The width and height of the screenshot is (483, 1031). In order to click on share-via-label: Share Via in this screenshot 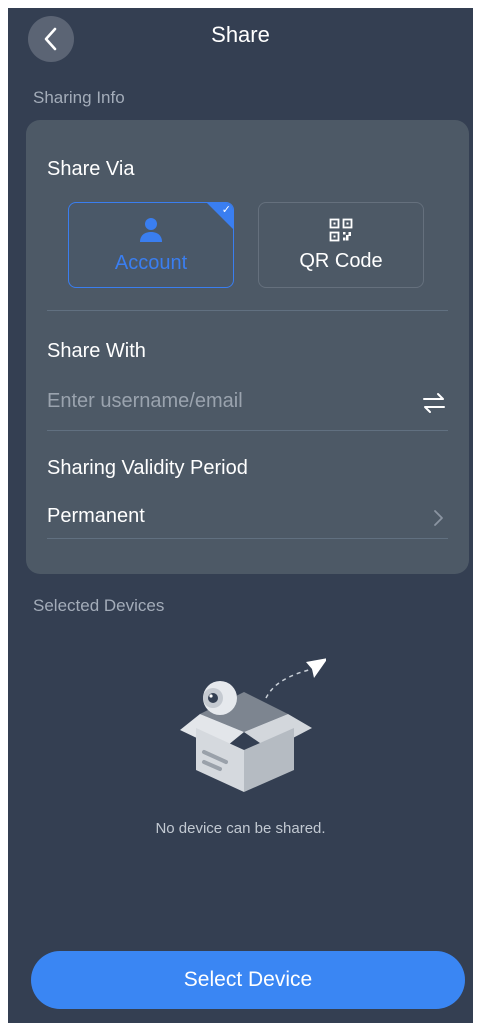, I will do `click(91, 169)`.